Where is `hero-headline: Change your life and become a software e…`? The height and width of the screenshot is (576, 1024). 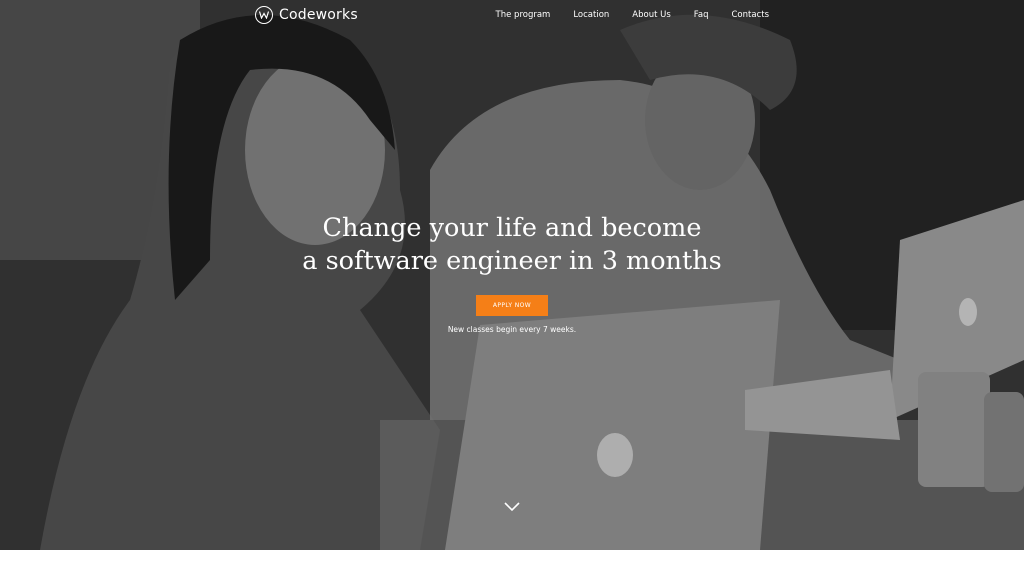
hero-headline: Change your life and become a software e… is located at coordinates (512, 245).